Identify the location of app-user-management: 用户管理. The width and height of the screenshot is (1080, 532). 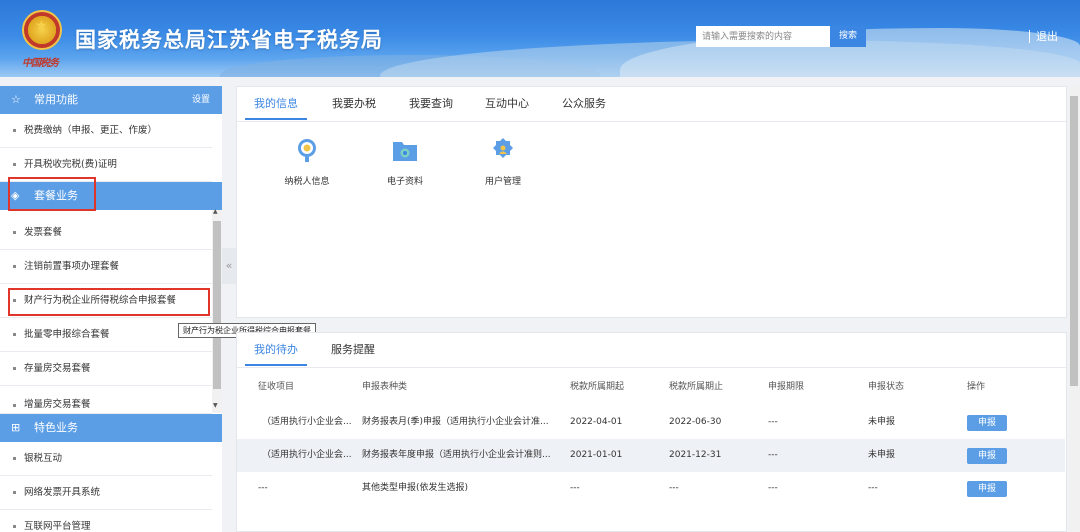
(503, 162).